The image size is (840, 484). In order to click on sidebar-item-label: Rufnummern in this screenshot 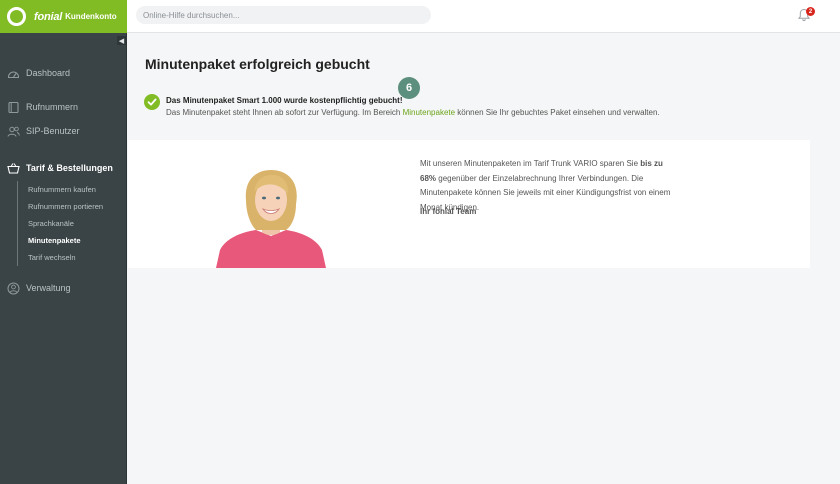, I will do `click(52, 107)`.